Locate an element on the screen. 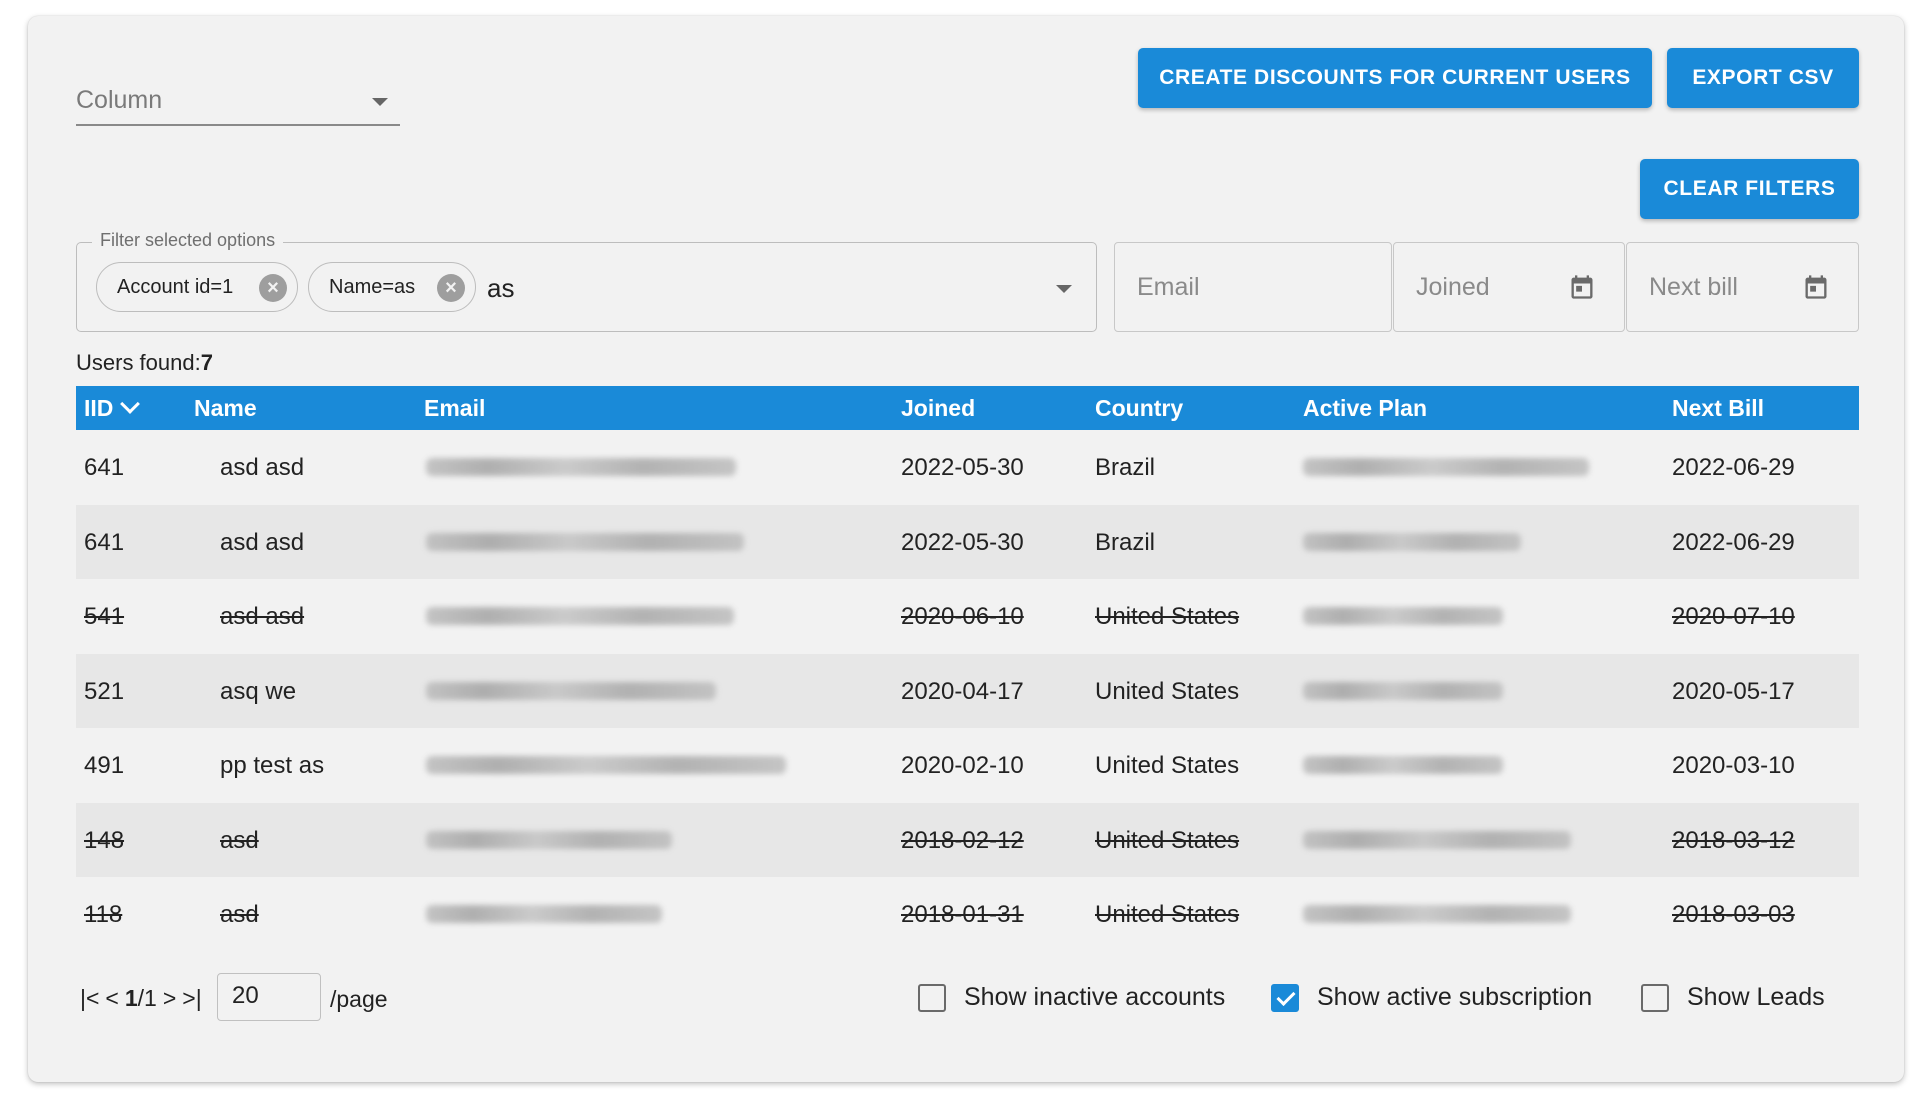 The height and width of the screenshot is (1096, 1920). checkbox-label: Show Leads is located at coordinates (1756, 997).